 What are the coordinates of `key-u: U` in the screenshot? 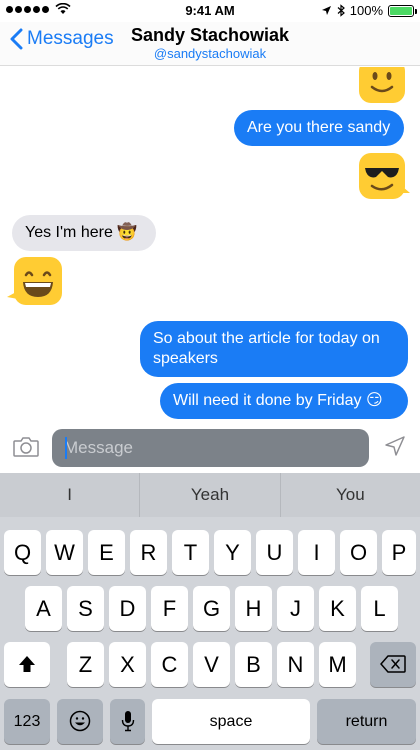 It's located at (274, 552).